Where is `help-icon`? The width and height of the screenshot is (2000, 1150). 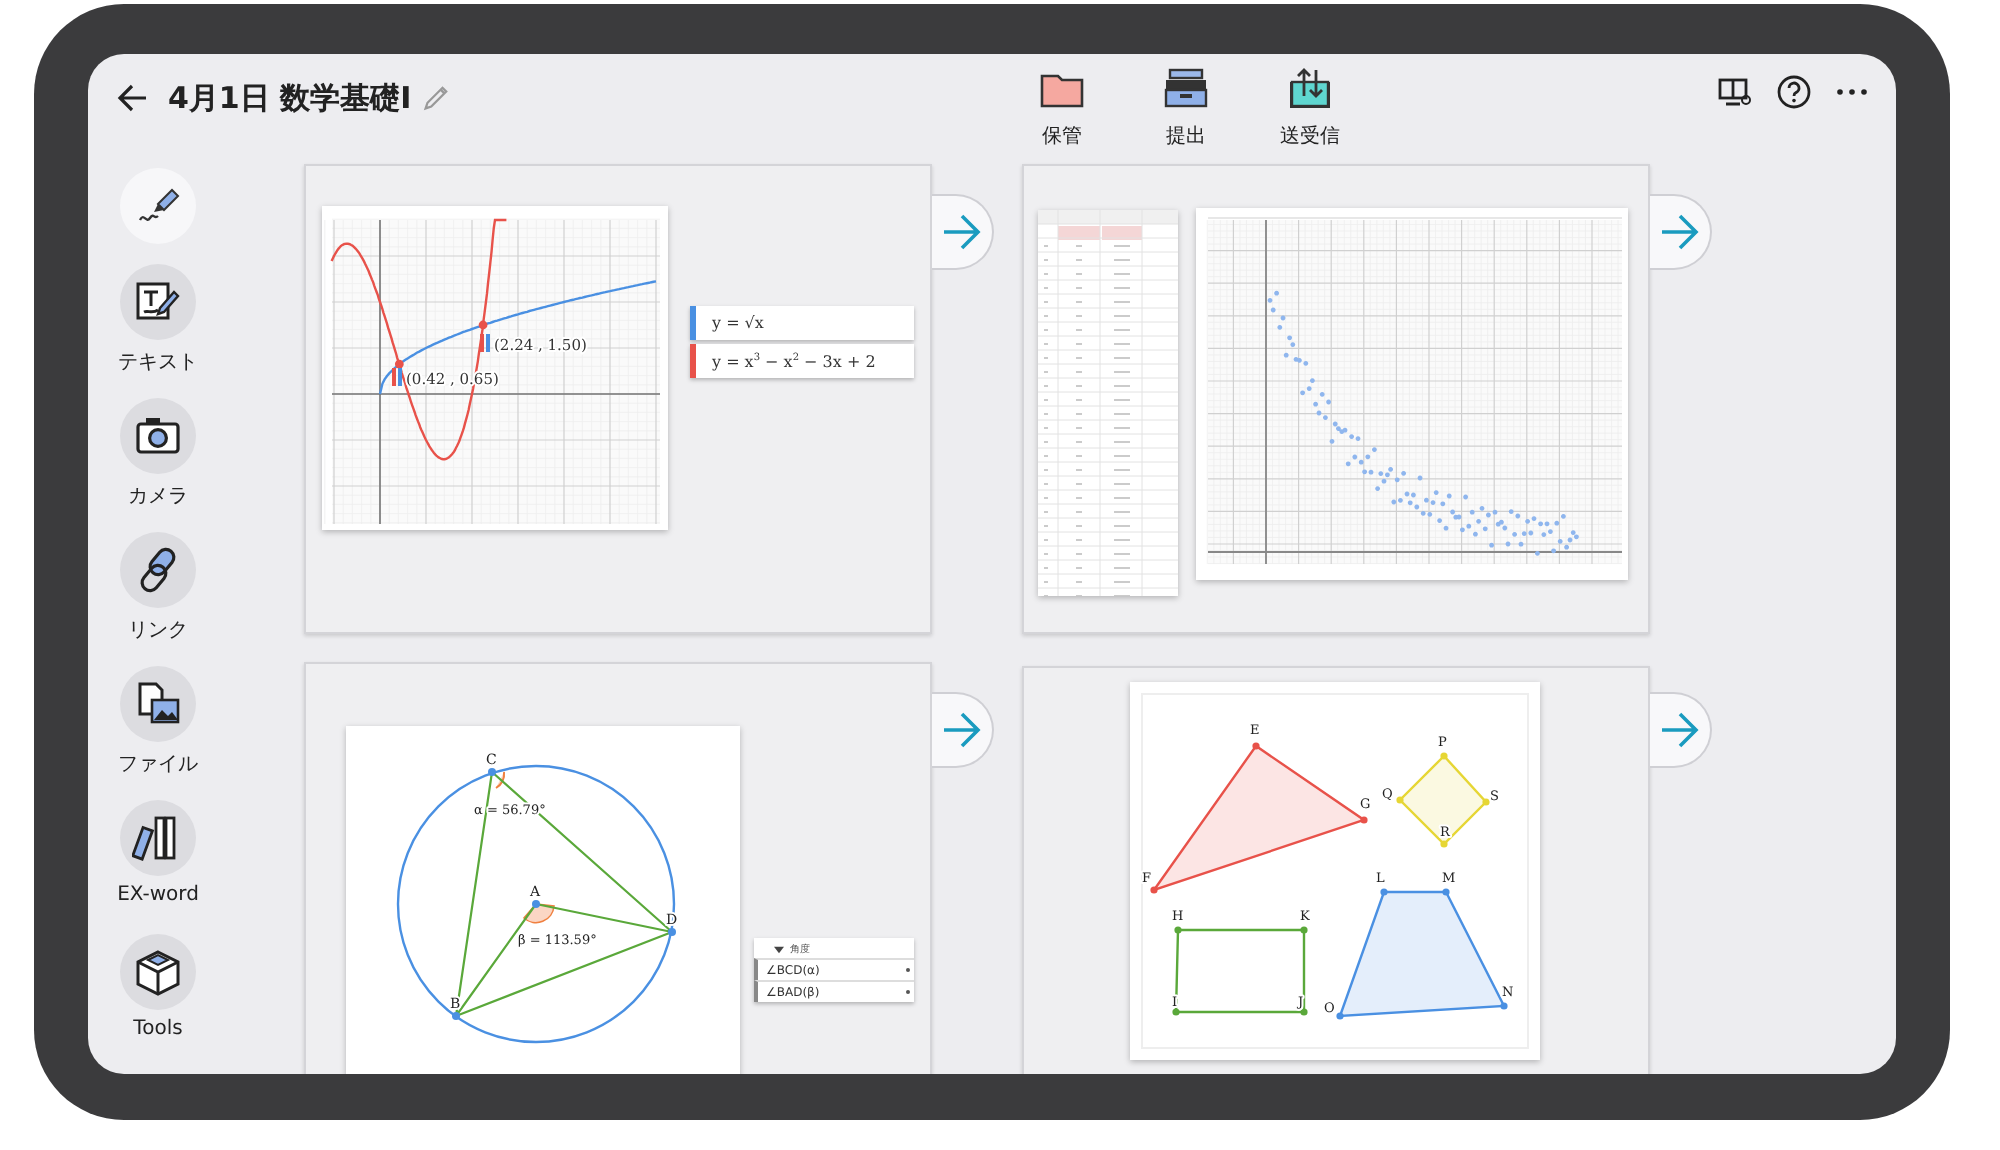
help-icon is located at coordinates (1794, 92).